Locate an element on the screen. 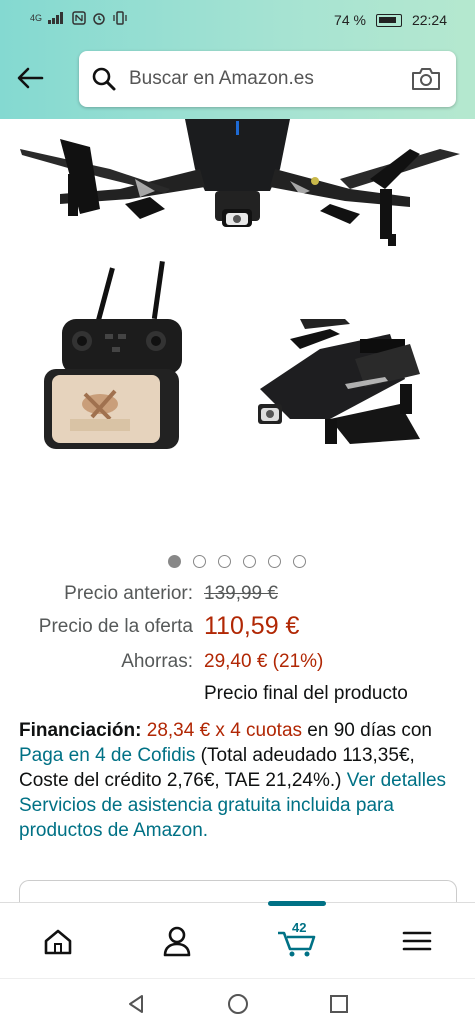 This screenshot has height=1029, width=475. previous-price-value: 139,99 € is located at coordinates (241, 593).